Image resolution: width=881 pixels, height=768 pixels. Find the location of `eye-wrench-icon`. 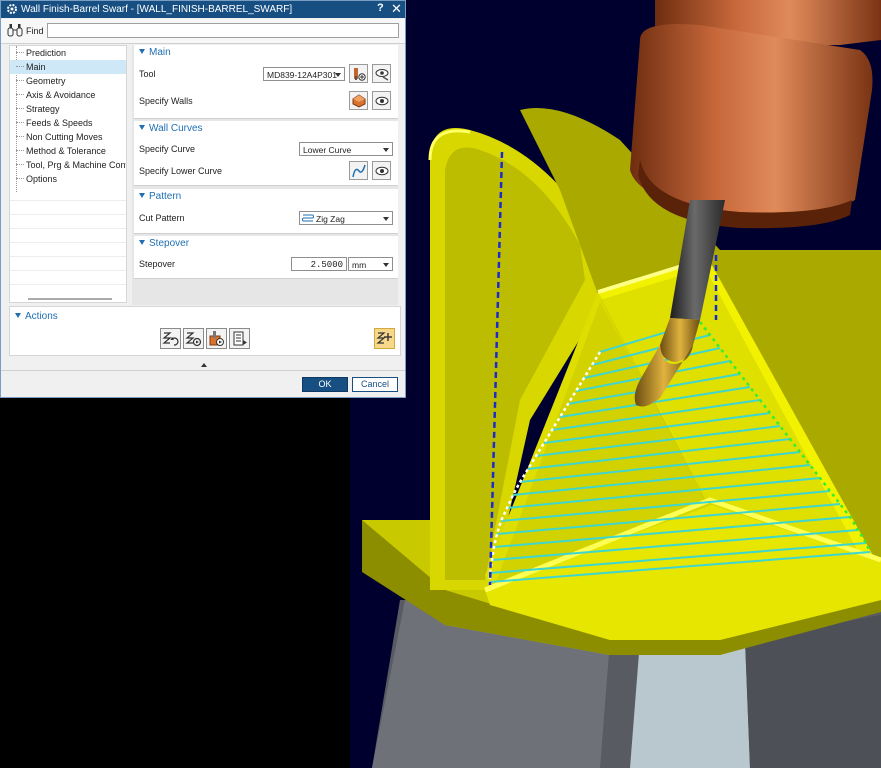

eye-wrench-icon is located at coordinates (382, 75).